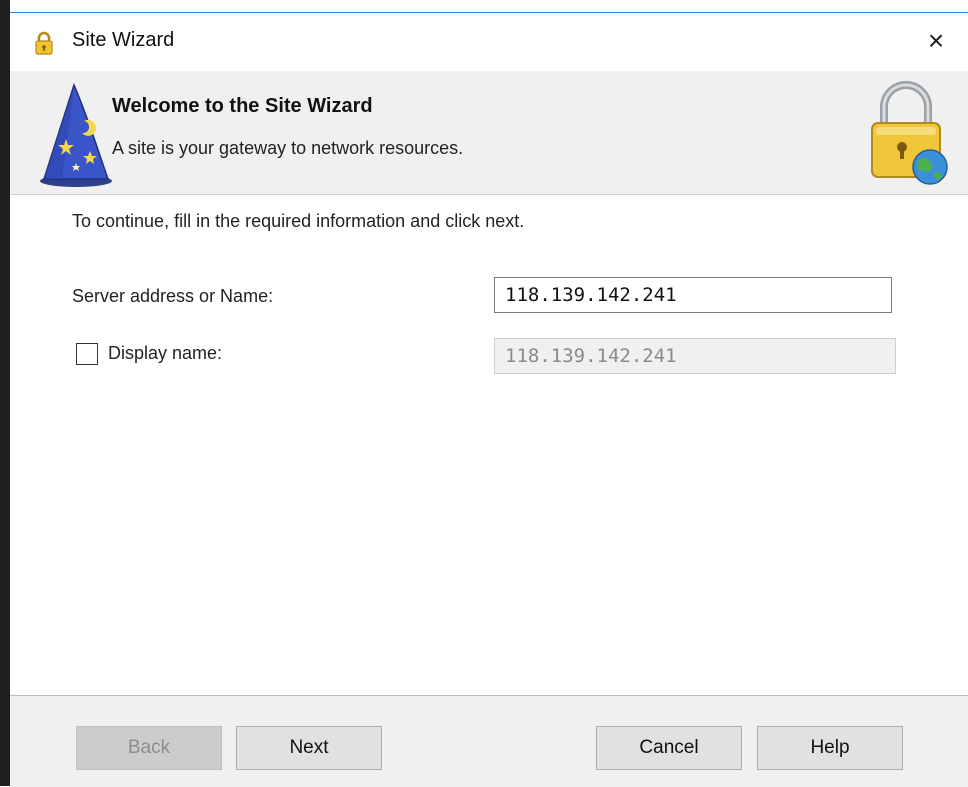 The image size is (968, 787). What do you see at coordinates (76, 134) in the screenshot?
I see `wizard-hat-icon` at bounding box center [76, 134].